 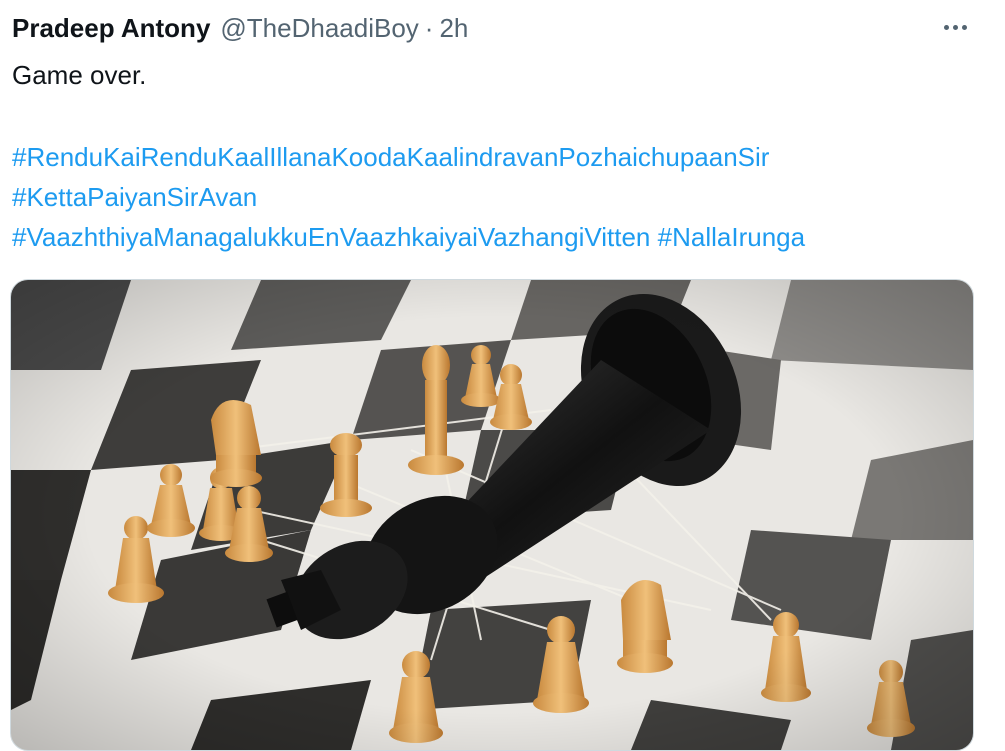 What do you see at coordinates (319, 28) in the screenshot?
I see `author-handle: @TheDhaadiBoy` at bounding box center [319, 28].